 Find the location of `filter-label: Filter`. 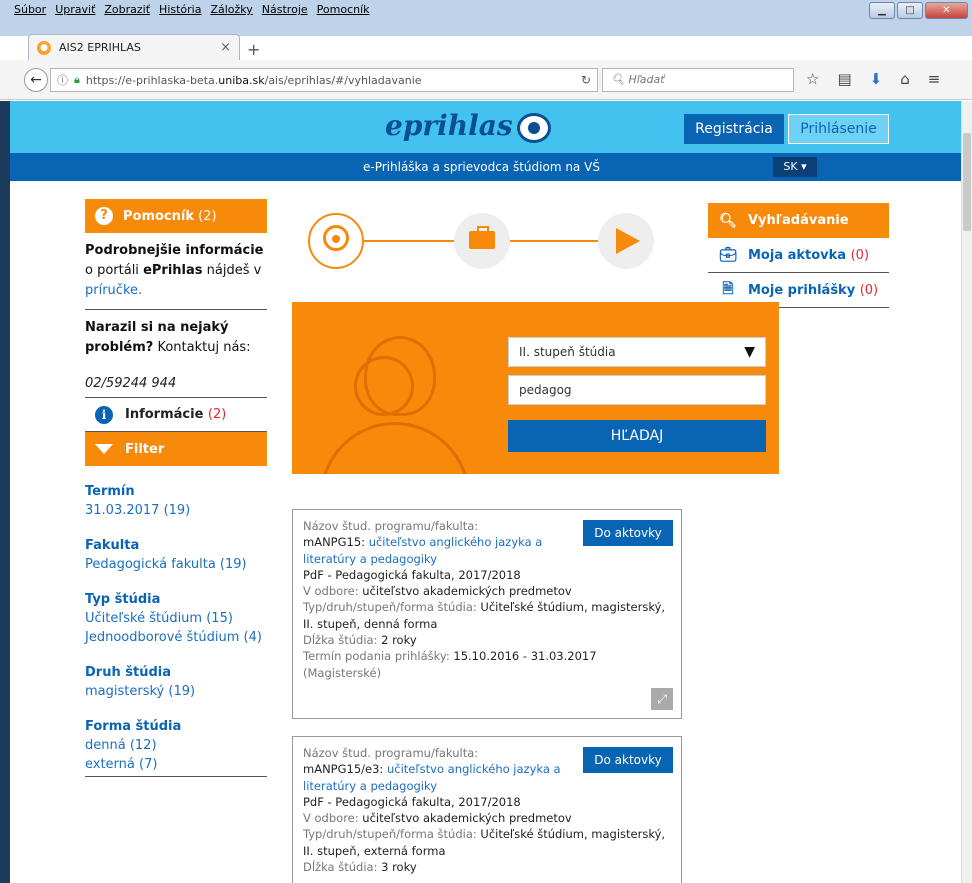

filter-label: Filter is located at coordinates (145, 449).